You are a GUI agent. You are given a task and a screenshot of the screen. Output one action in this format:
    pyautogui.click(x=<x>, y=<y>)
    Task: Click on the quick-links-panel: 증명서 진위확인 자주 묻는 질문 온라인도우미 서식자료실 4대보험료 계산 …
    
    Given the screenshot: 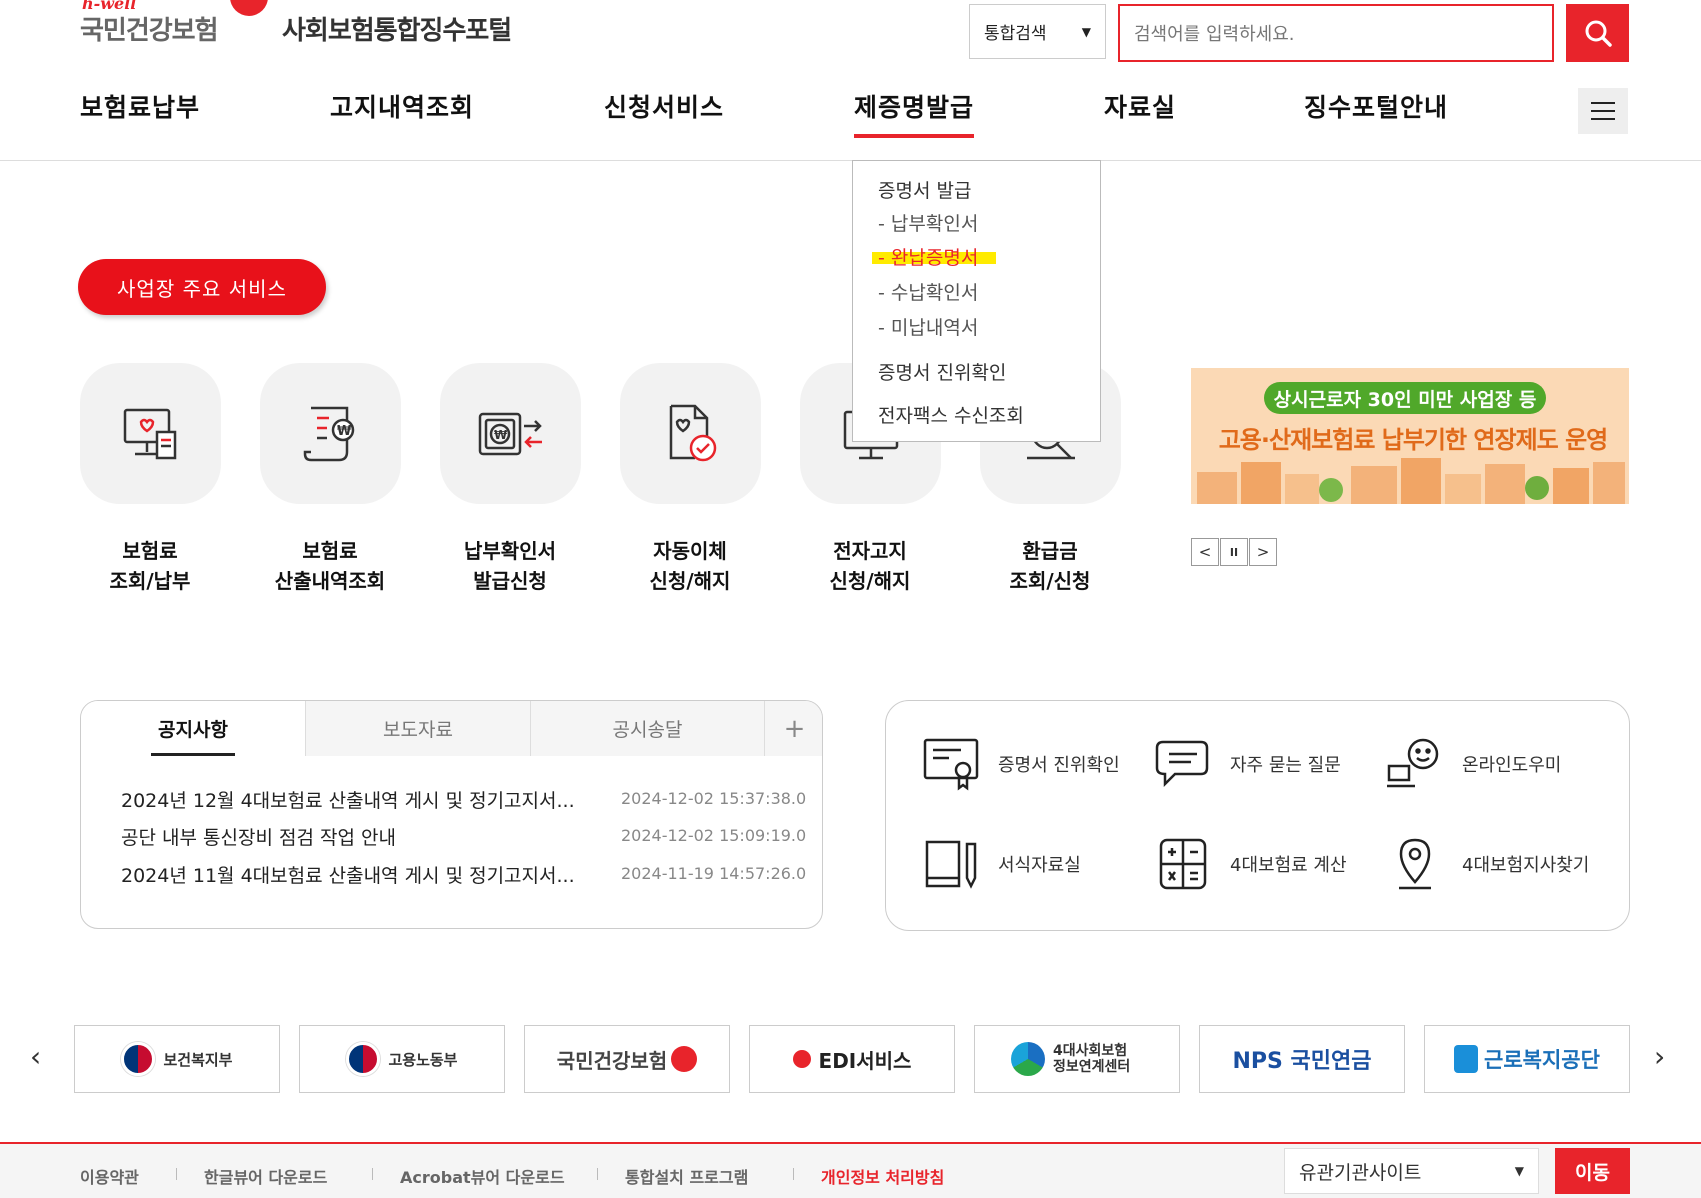 What is the action you would take?
    pyautogui.click(x=1257, y=815)
    